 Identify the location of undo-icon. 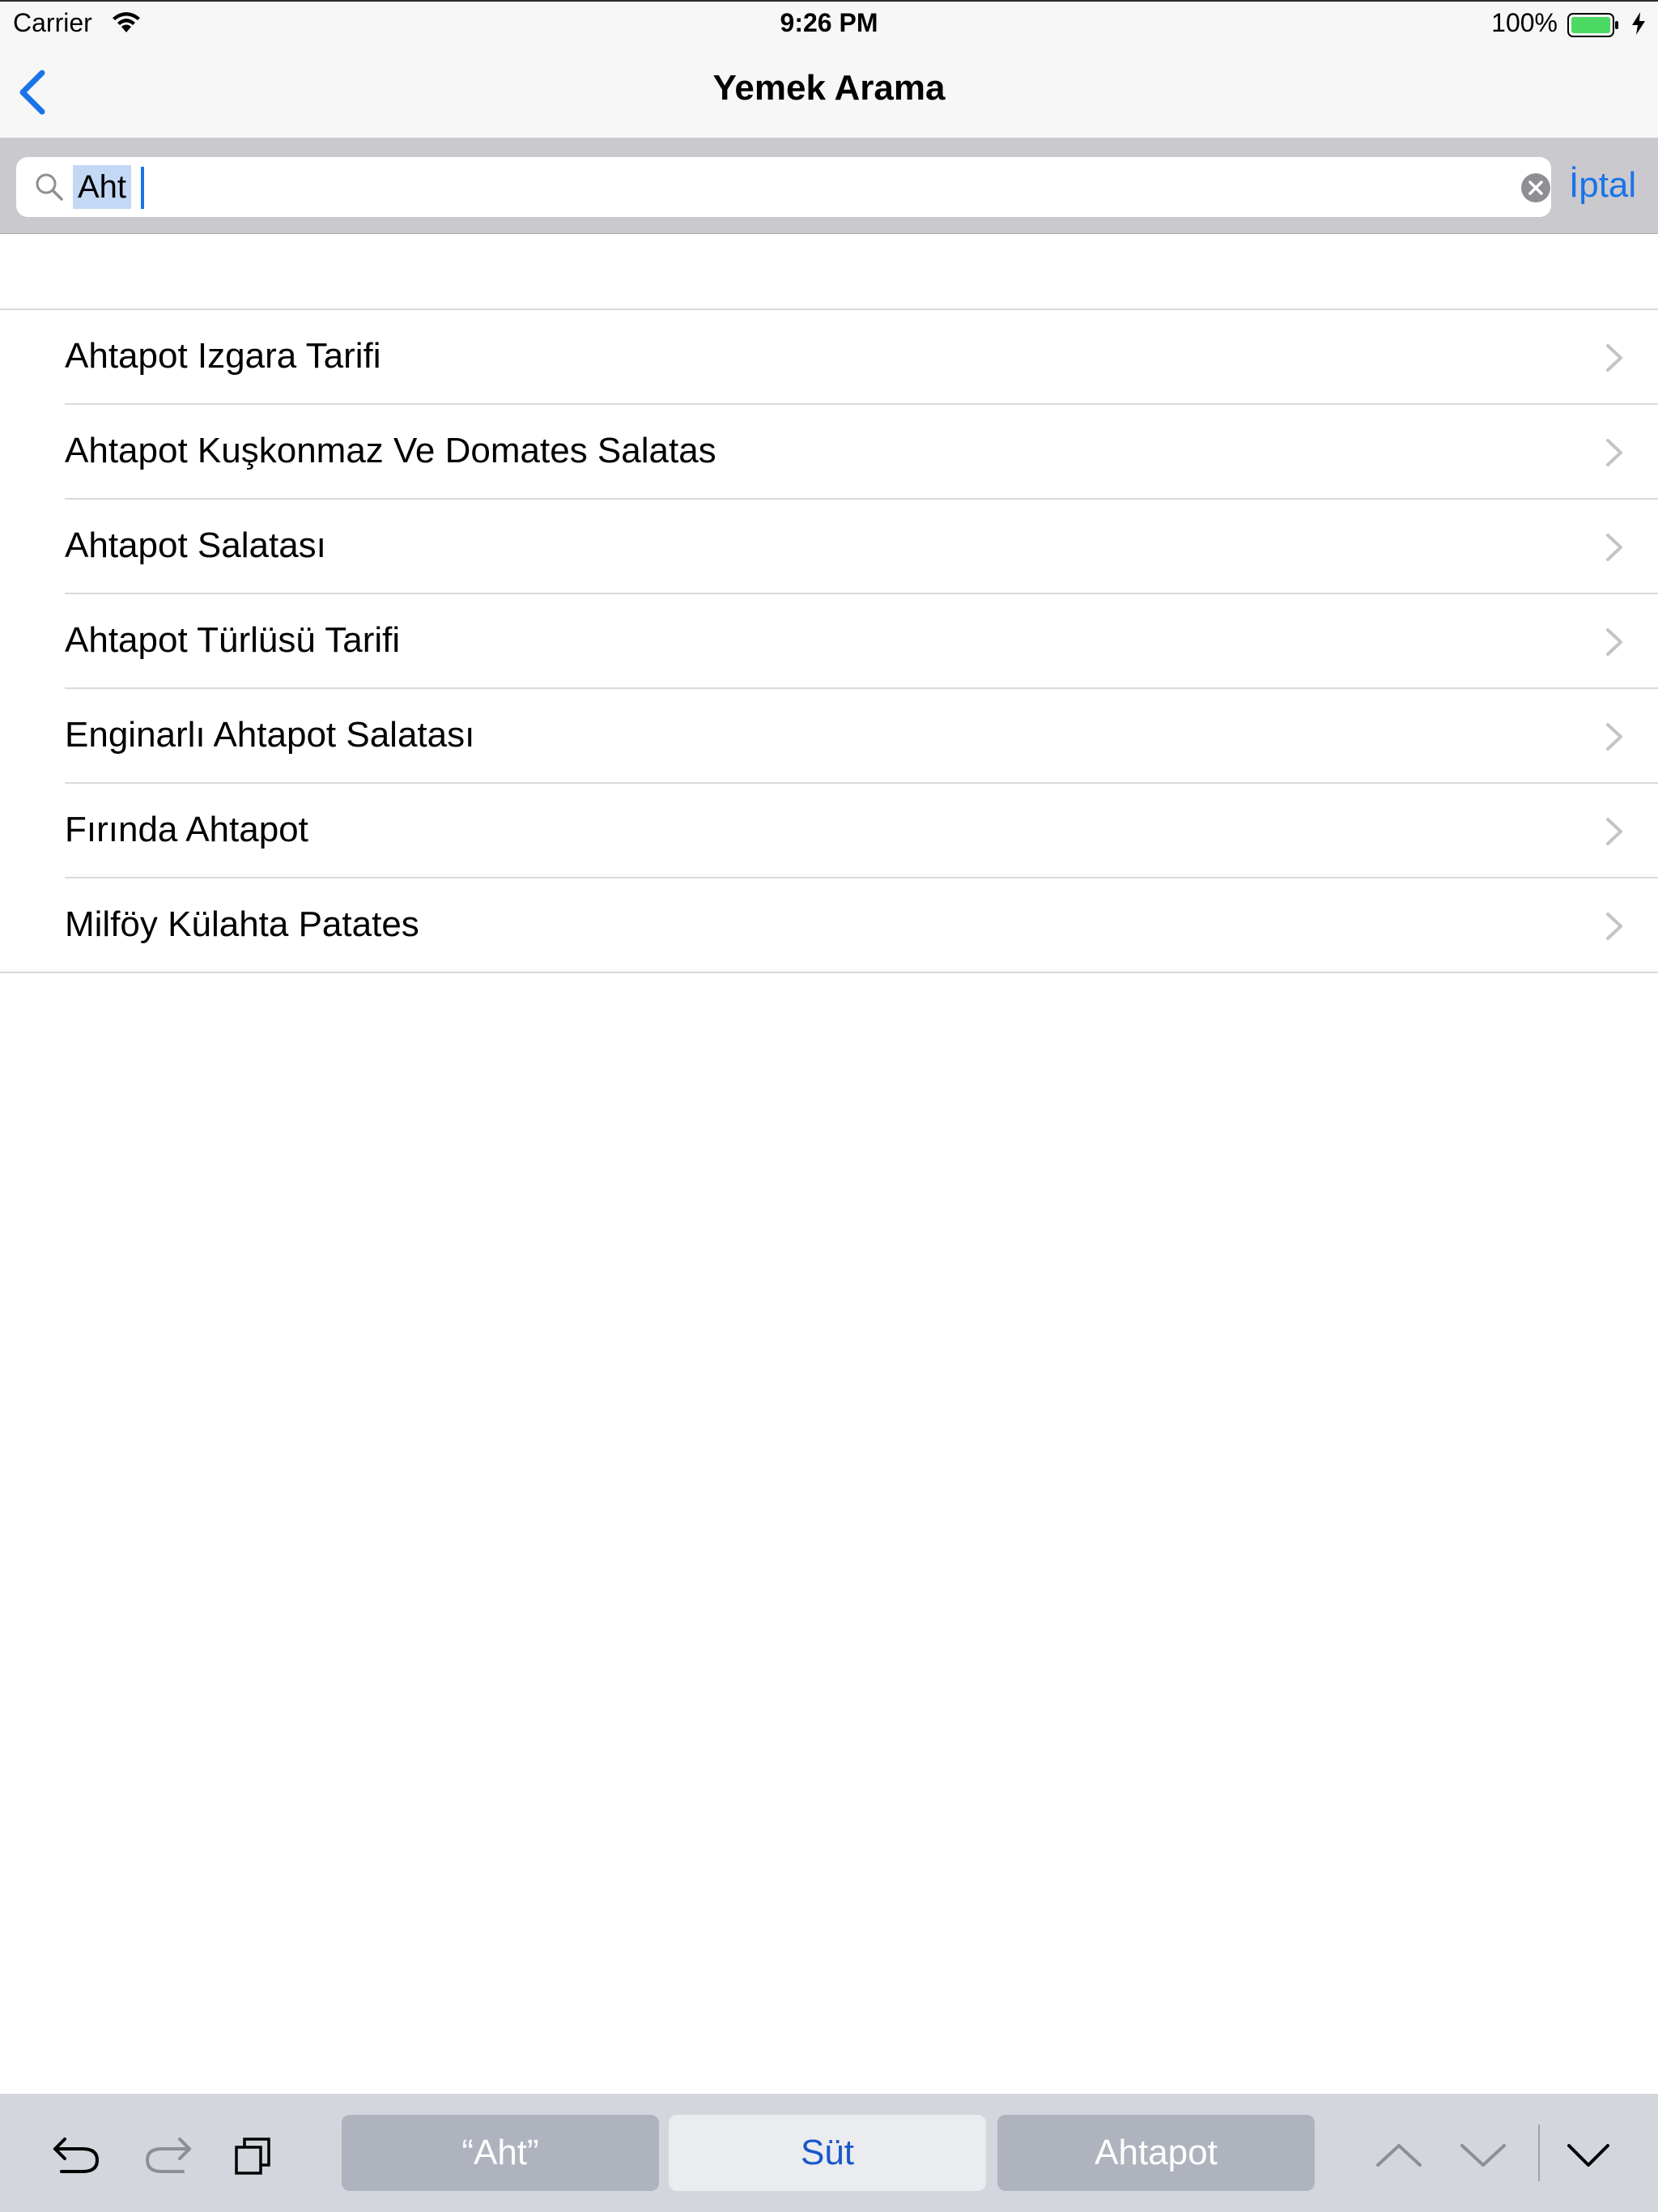
(76, 2157).